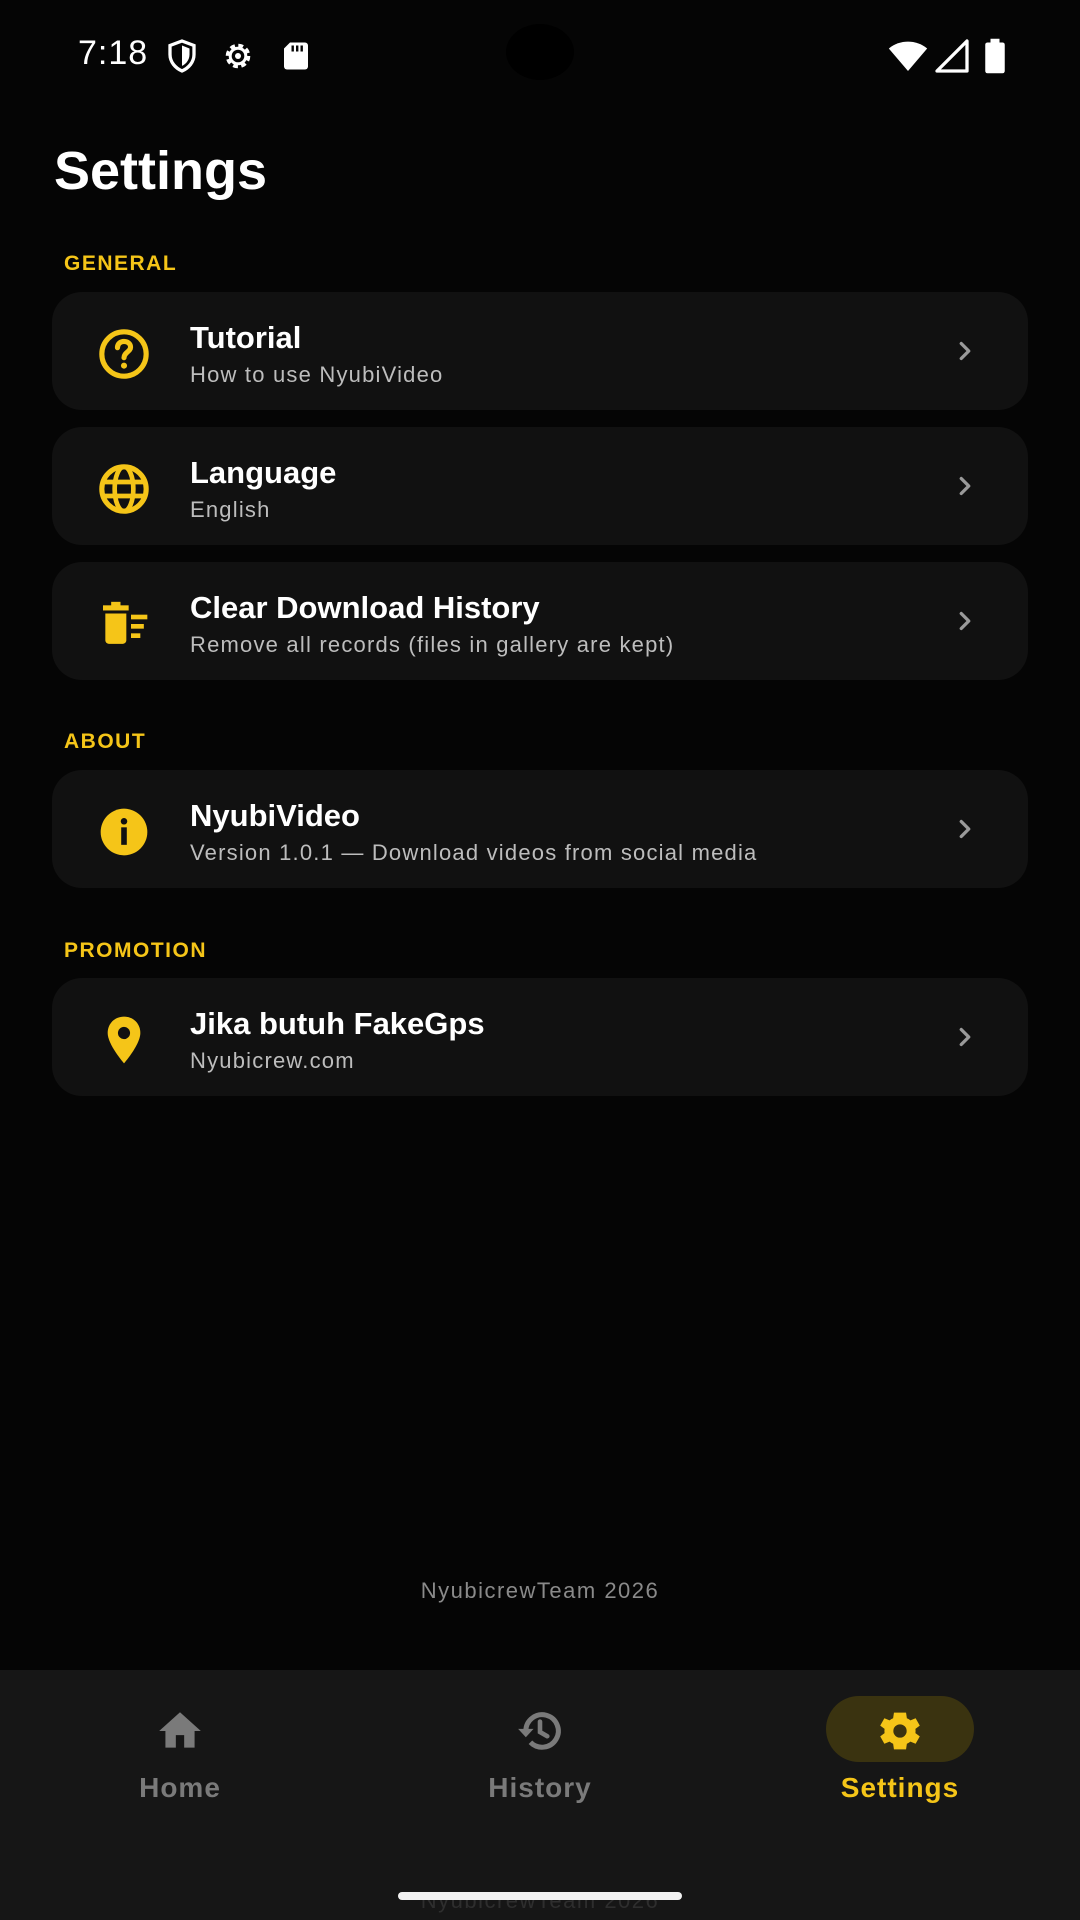 Image resolution: width=1080 pixels, height=1920 pixels. I want to click on history-icon, so click(539, 1731).